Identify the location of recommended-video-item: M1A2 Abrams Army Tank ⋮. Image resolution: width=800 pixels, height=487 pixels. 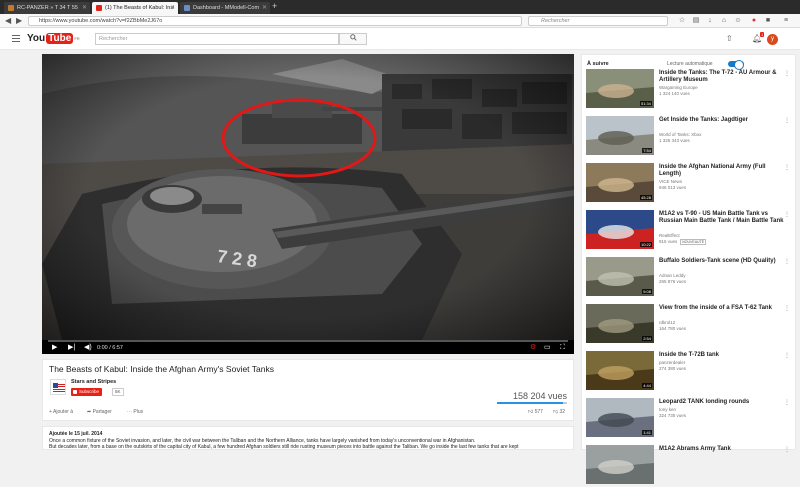
(690, 466).